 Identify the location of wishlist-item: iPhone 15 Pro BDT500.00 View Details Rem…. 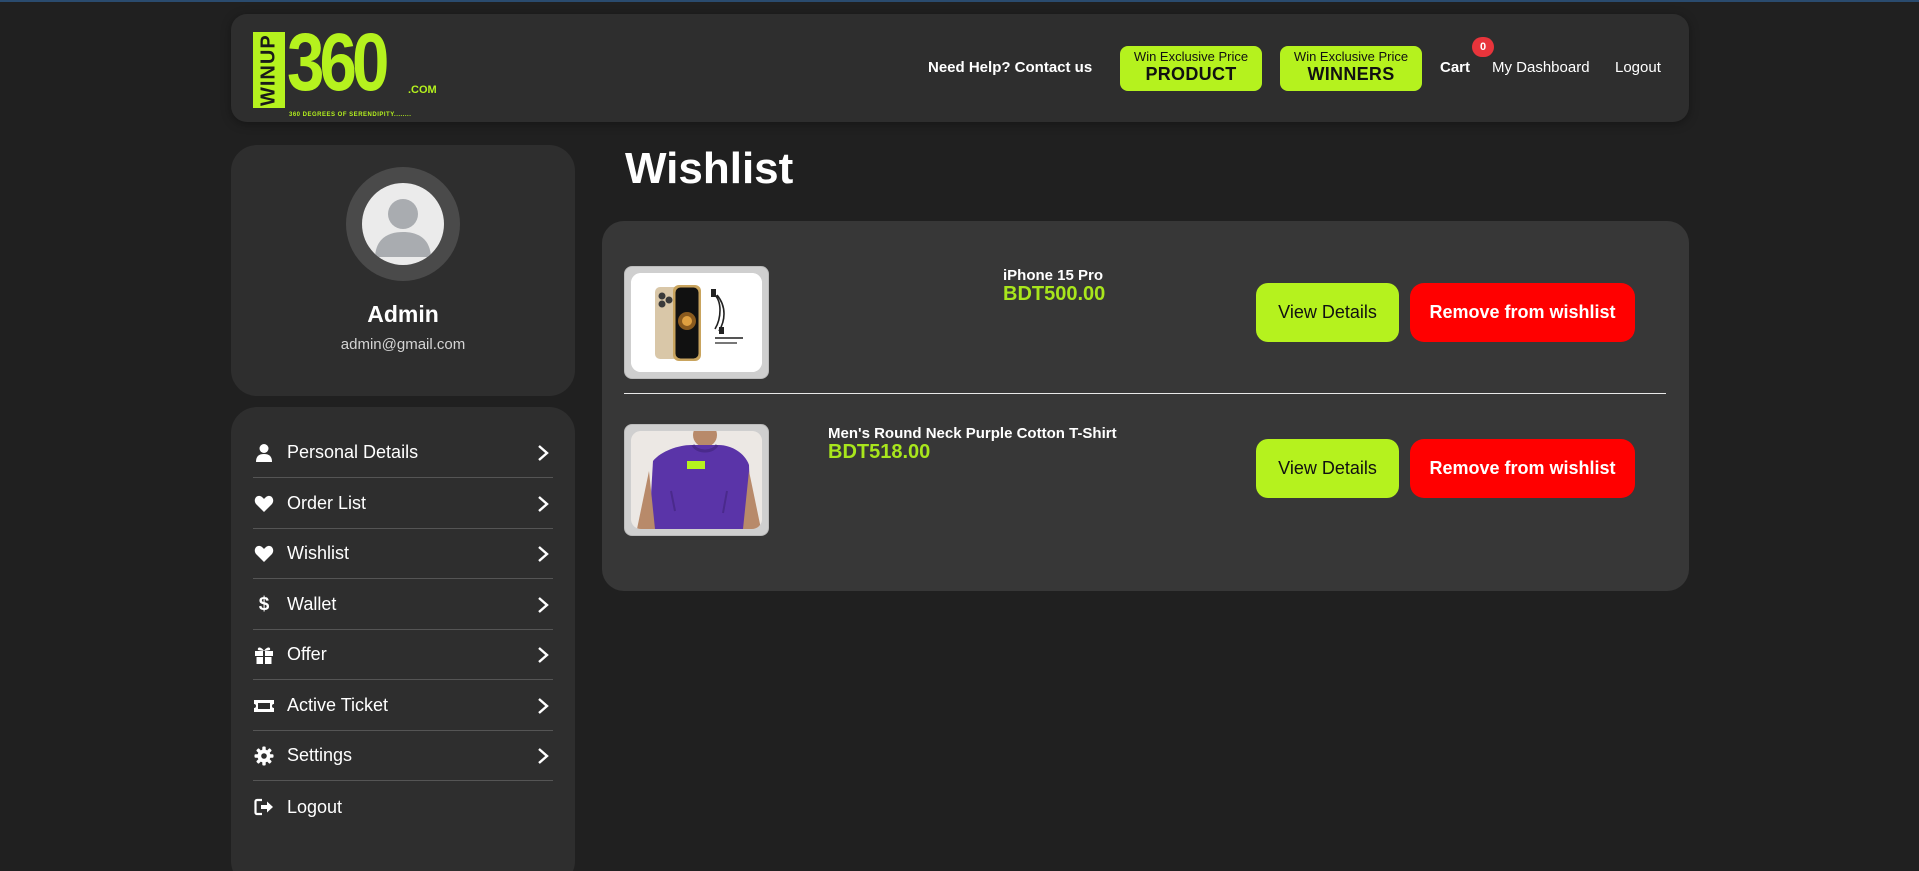
(1145, 330).